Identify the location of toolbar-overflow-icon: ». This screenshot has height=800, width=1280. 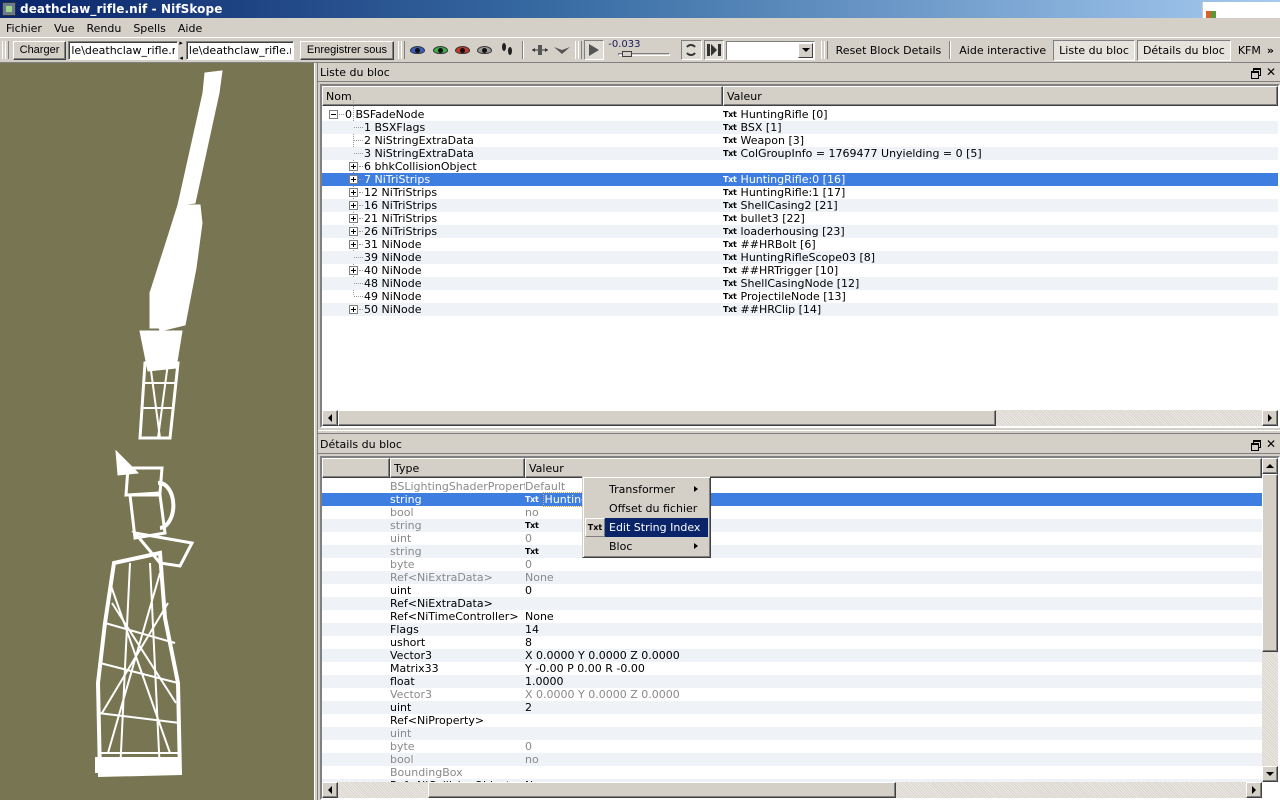
(1270, 50).